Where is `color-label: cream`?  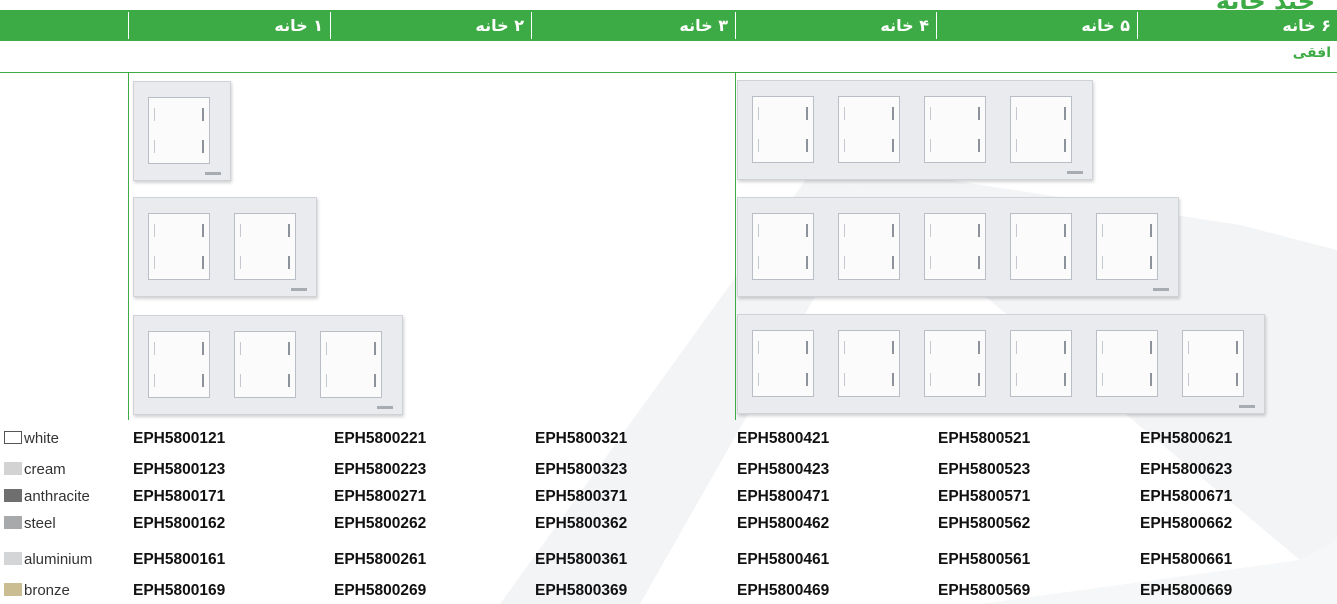
color-label: cream is located at coordinates (45, 469).